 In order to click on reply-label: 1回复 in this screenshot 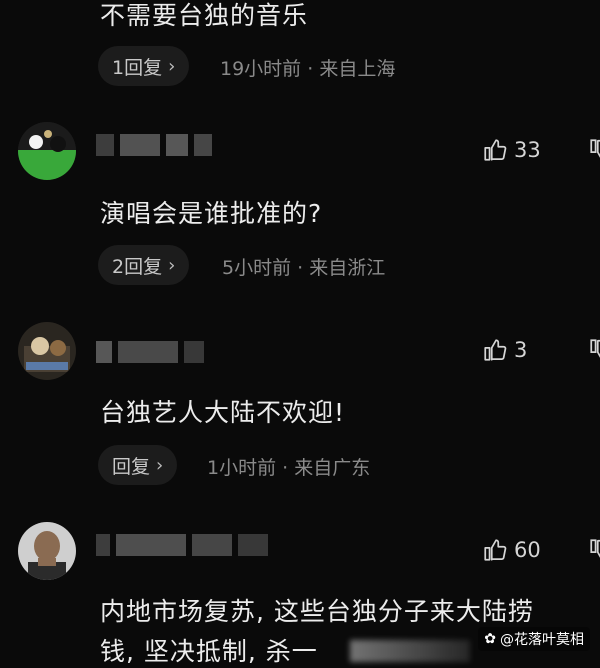, I will do `click(137, 67)`.